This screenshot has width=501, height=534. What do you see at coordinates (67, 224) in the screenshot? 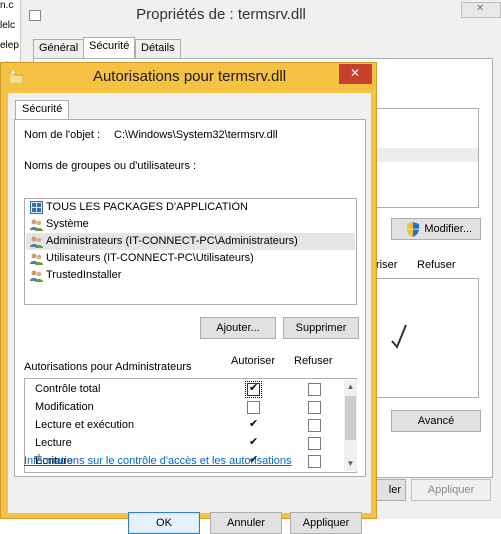
I see `user-name: Système` at bounding box center [67, 224].